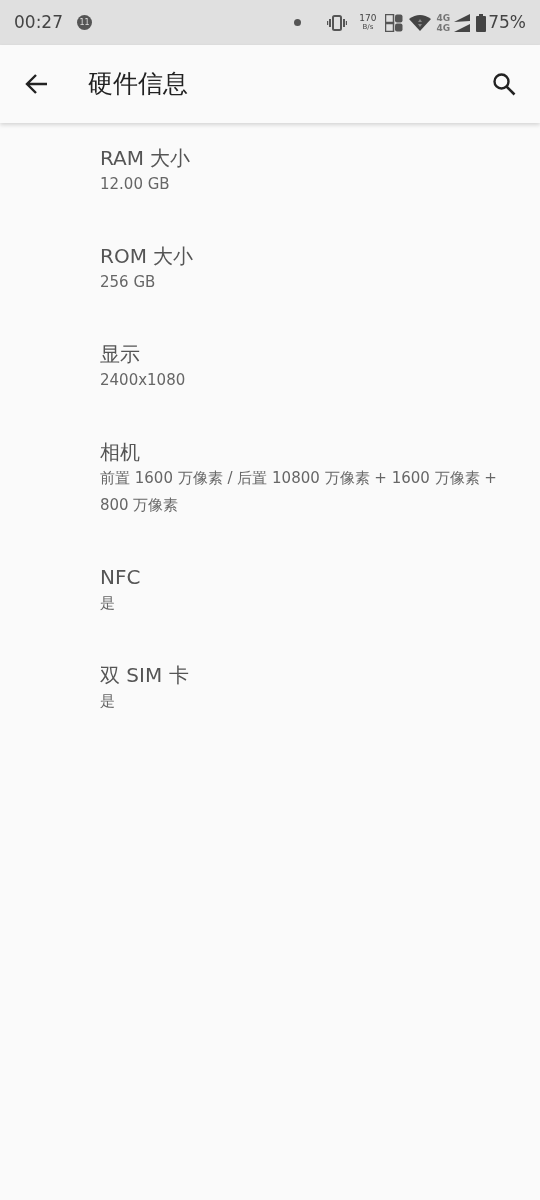  What do you see at coordinates (135, 184) in the screenshot?
I see `item-value: 12.00 GB` at bounding box center [135, 184].